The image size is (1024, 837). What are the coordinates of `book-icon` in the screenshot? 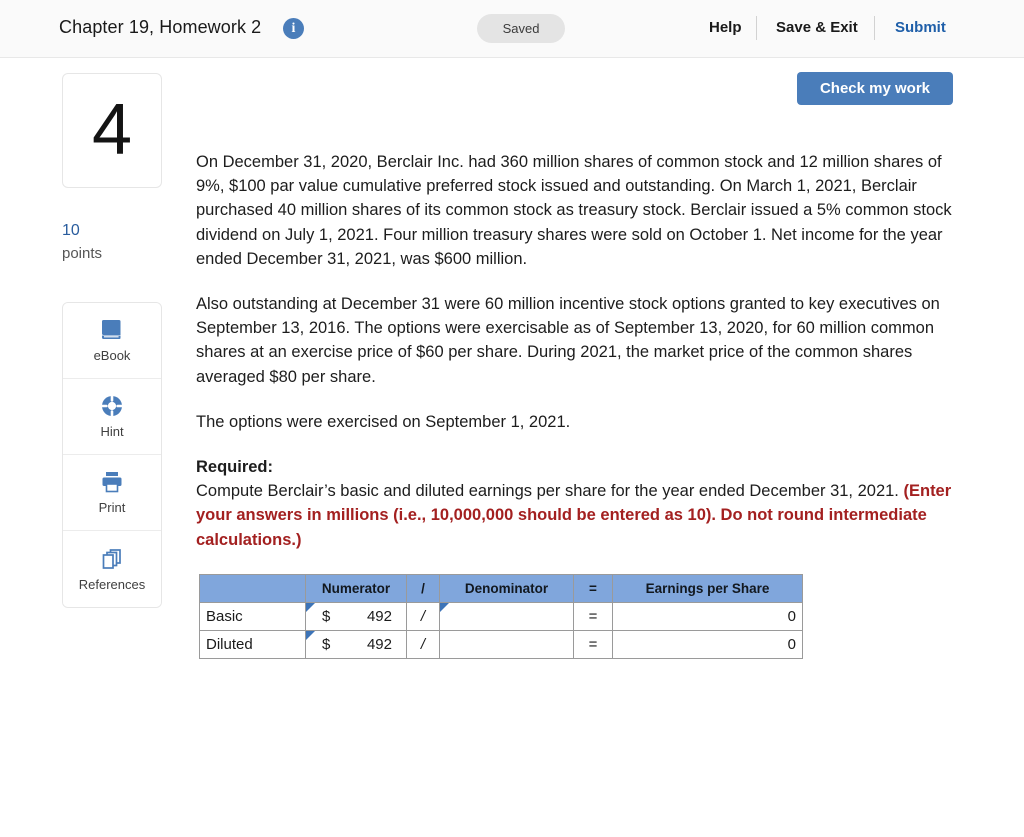 It's located at (112, 330).